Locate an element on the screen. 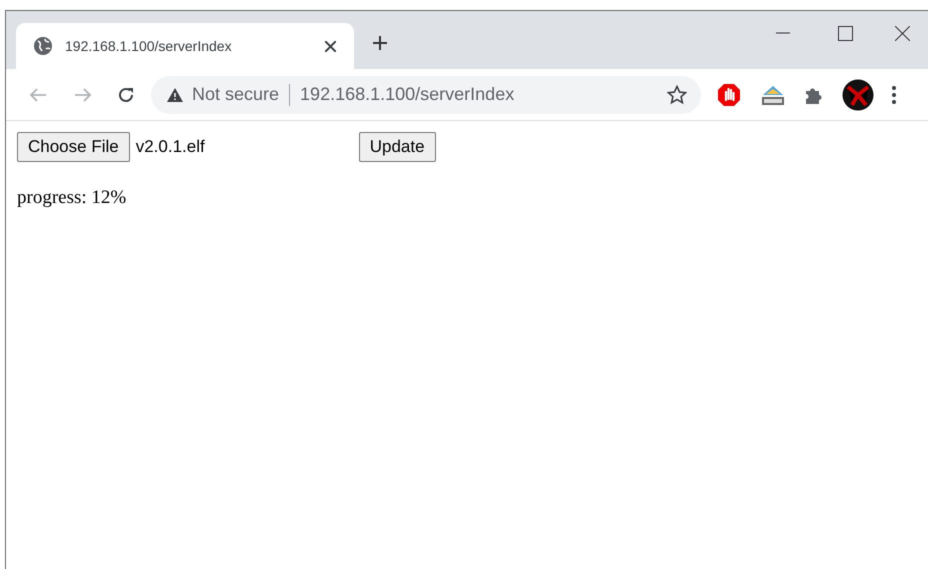  back-arrow-icon is located at coordinates (38, 94).